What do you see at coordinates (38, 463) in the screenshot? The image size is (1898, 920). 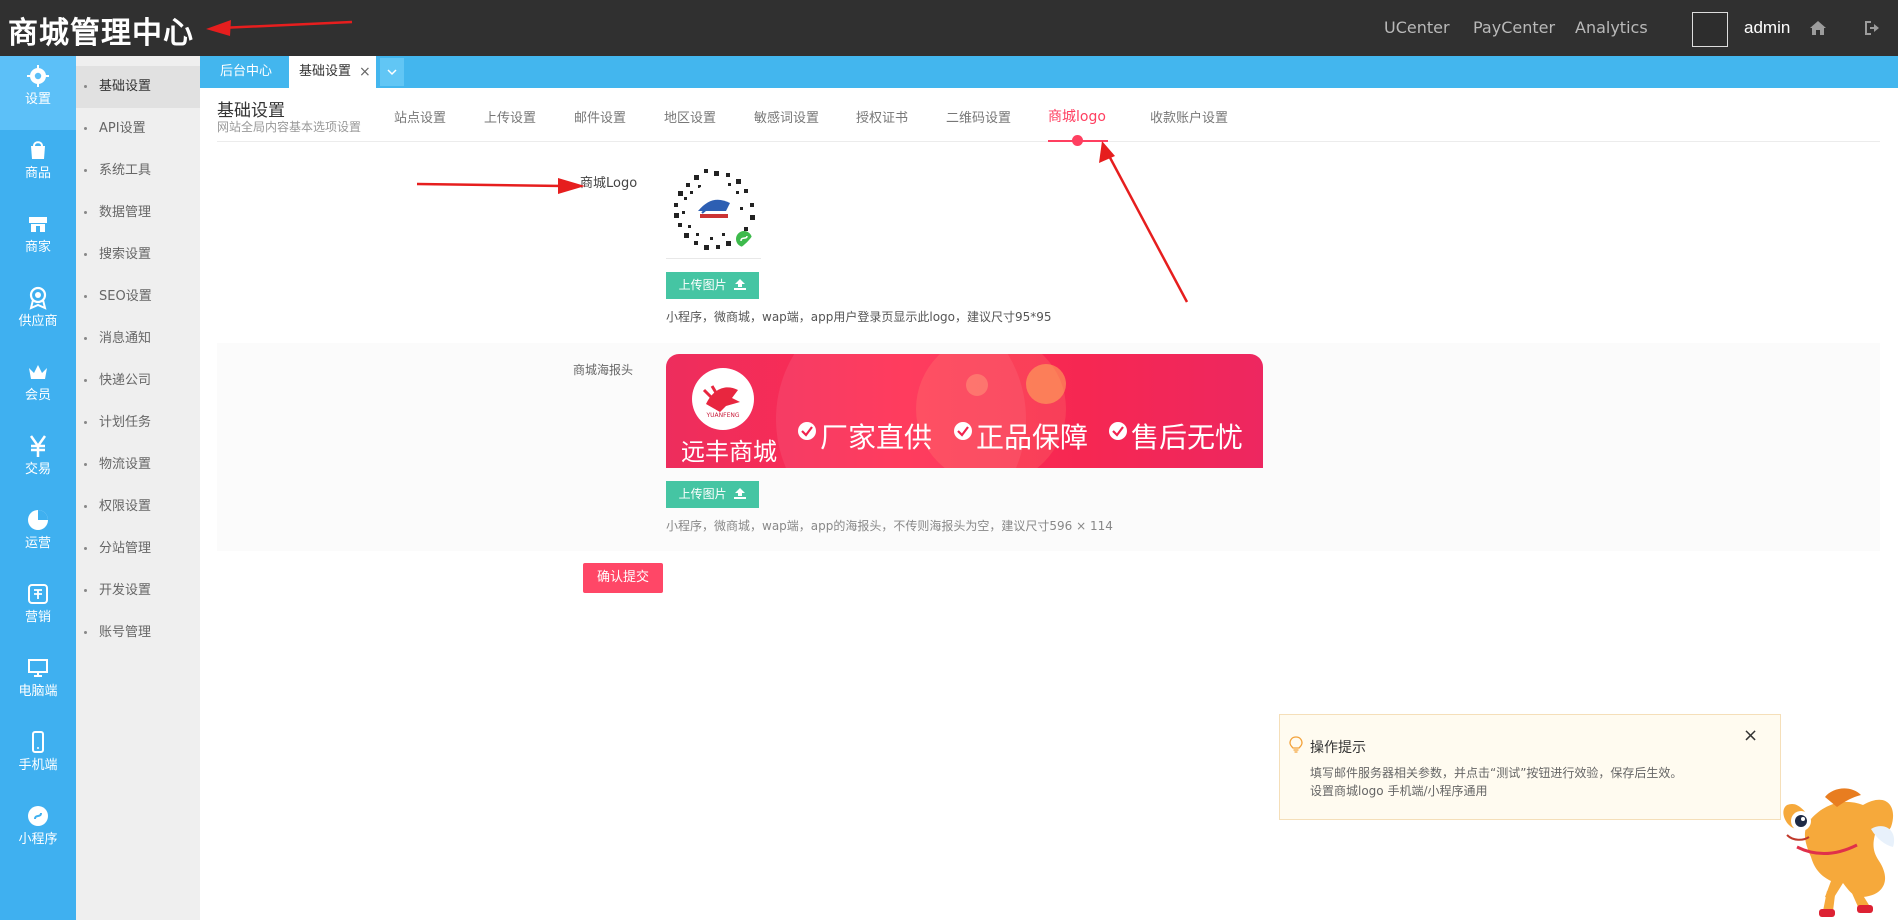 I see `nav-trade: 交易` at bounding box center [38, 463].